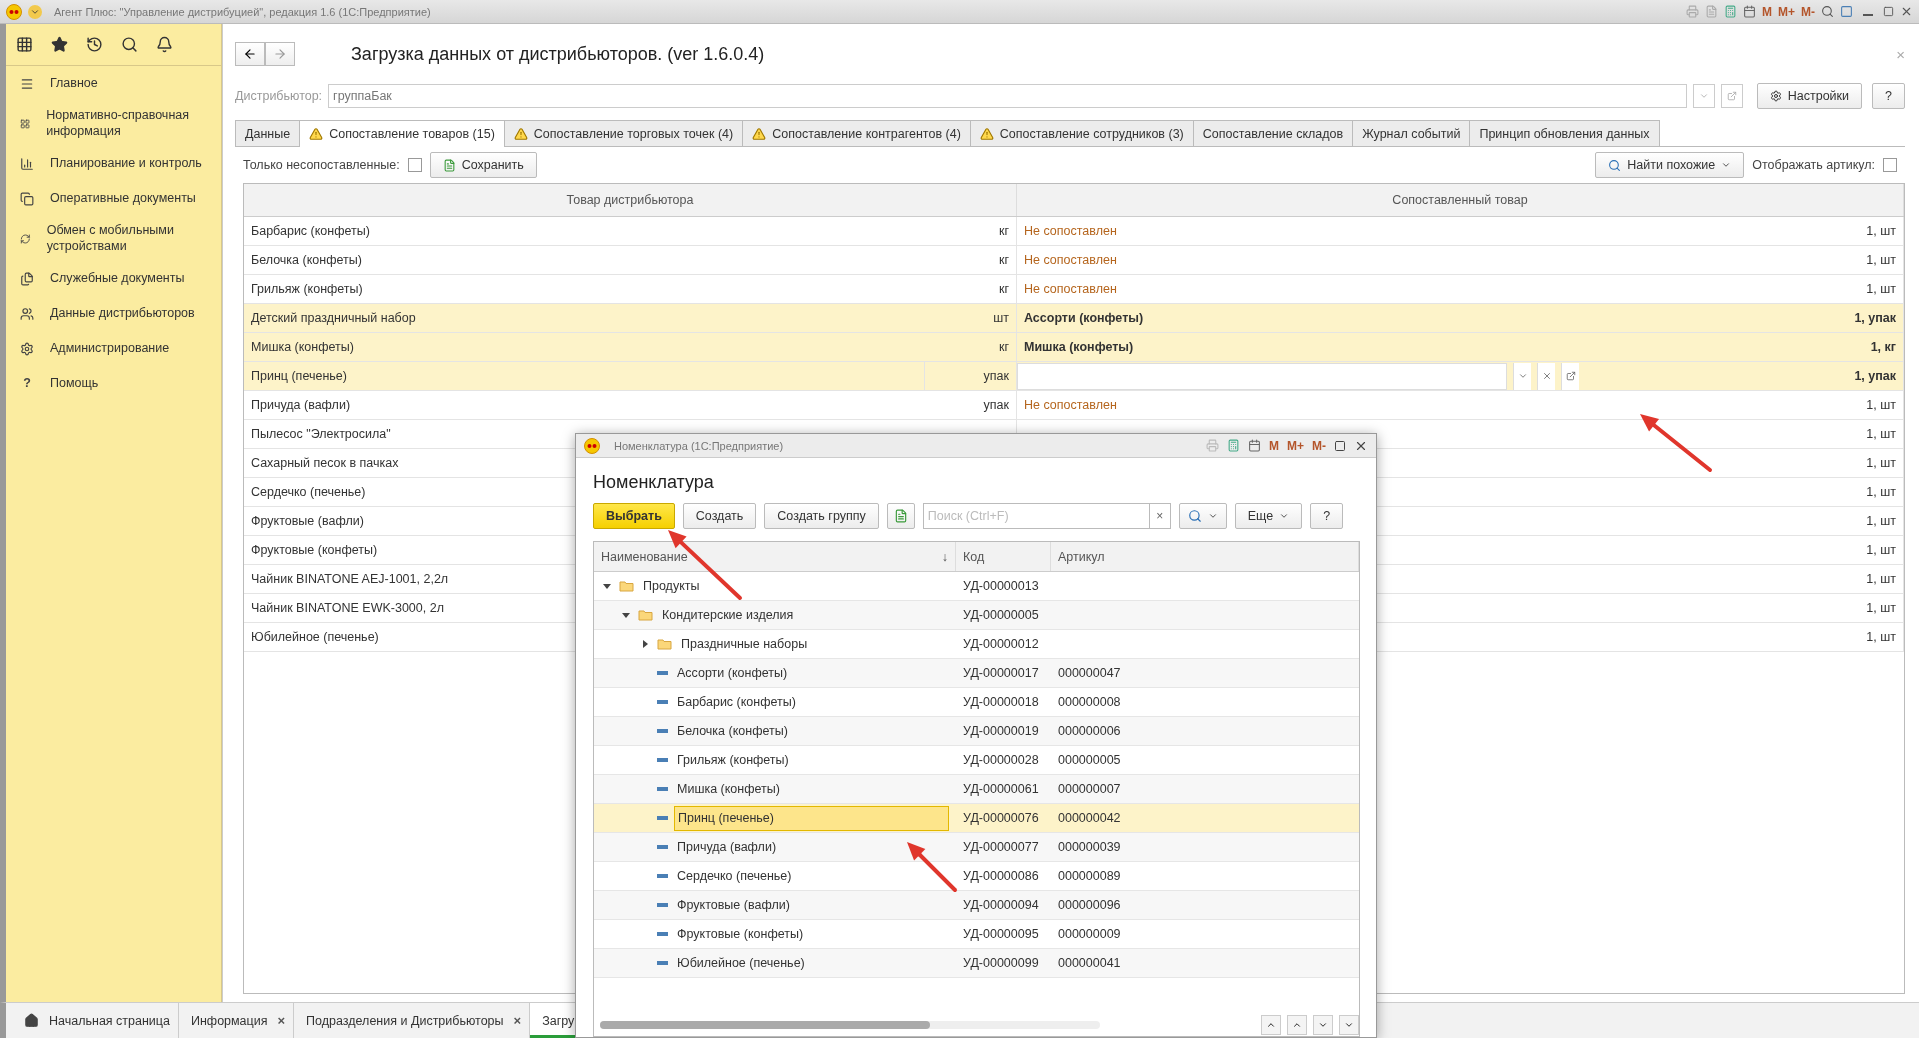 The width and height of the screenshot is (1919, 1038). I want to click on article-cell-text: 000000039, so click(1089, 847).